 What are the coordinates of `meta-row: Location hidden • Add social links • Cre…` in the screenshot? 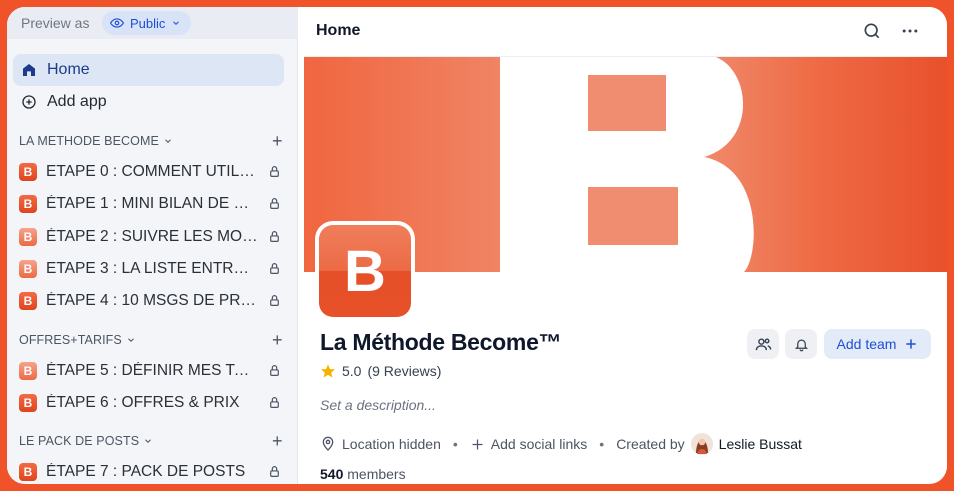 It's located at (561, 444).